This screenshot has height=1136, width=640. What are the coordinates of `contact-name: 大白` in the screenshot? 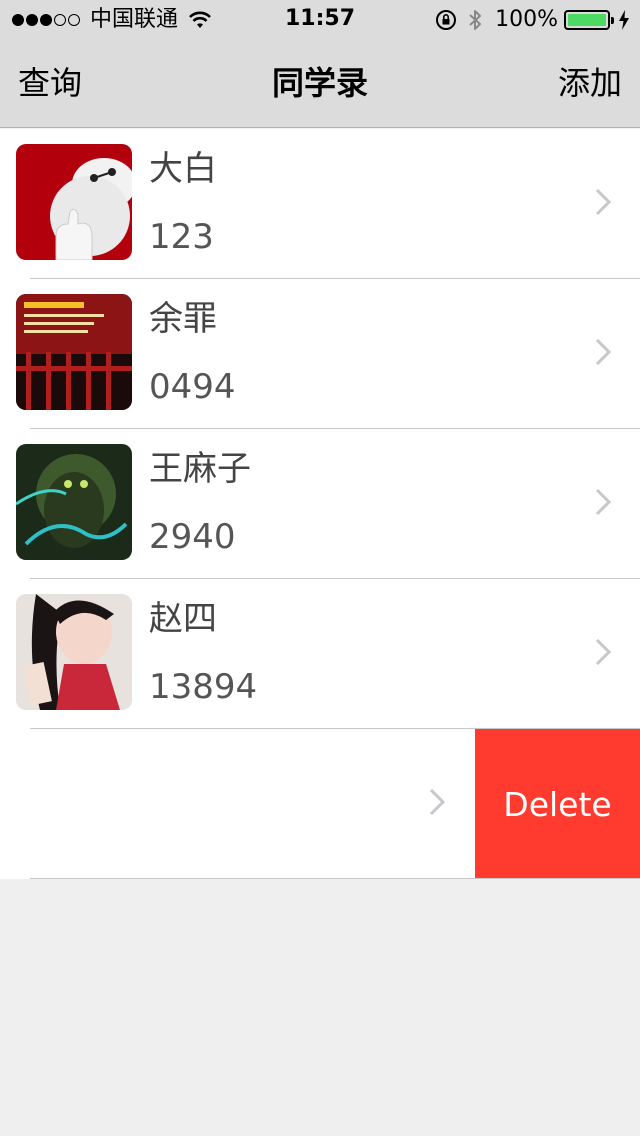 It's located at (183, 169).